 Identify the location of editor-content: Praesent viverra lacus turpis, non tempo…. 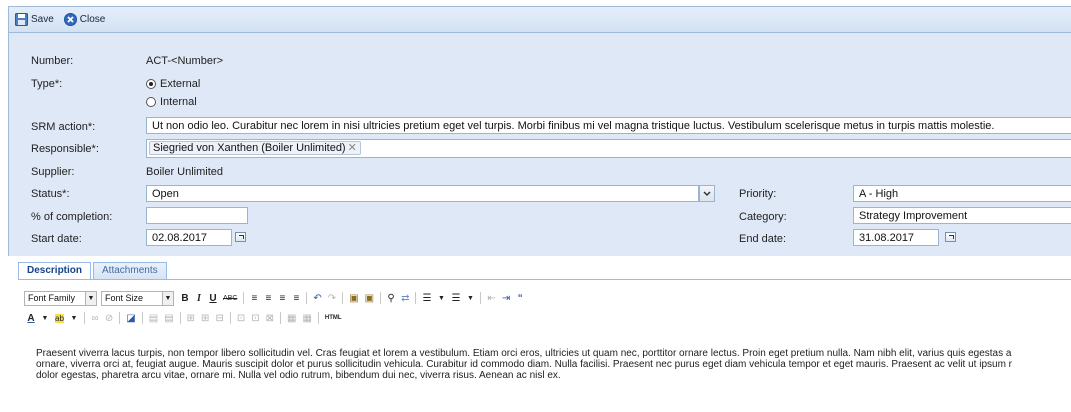
(553, 364).